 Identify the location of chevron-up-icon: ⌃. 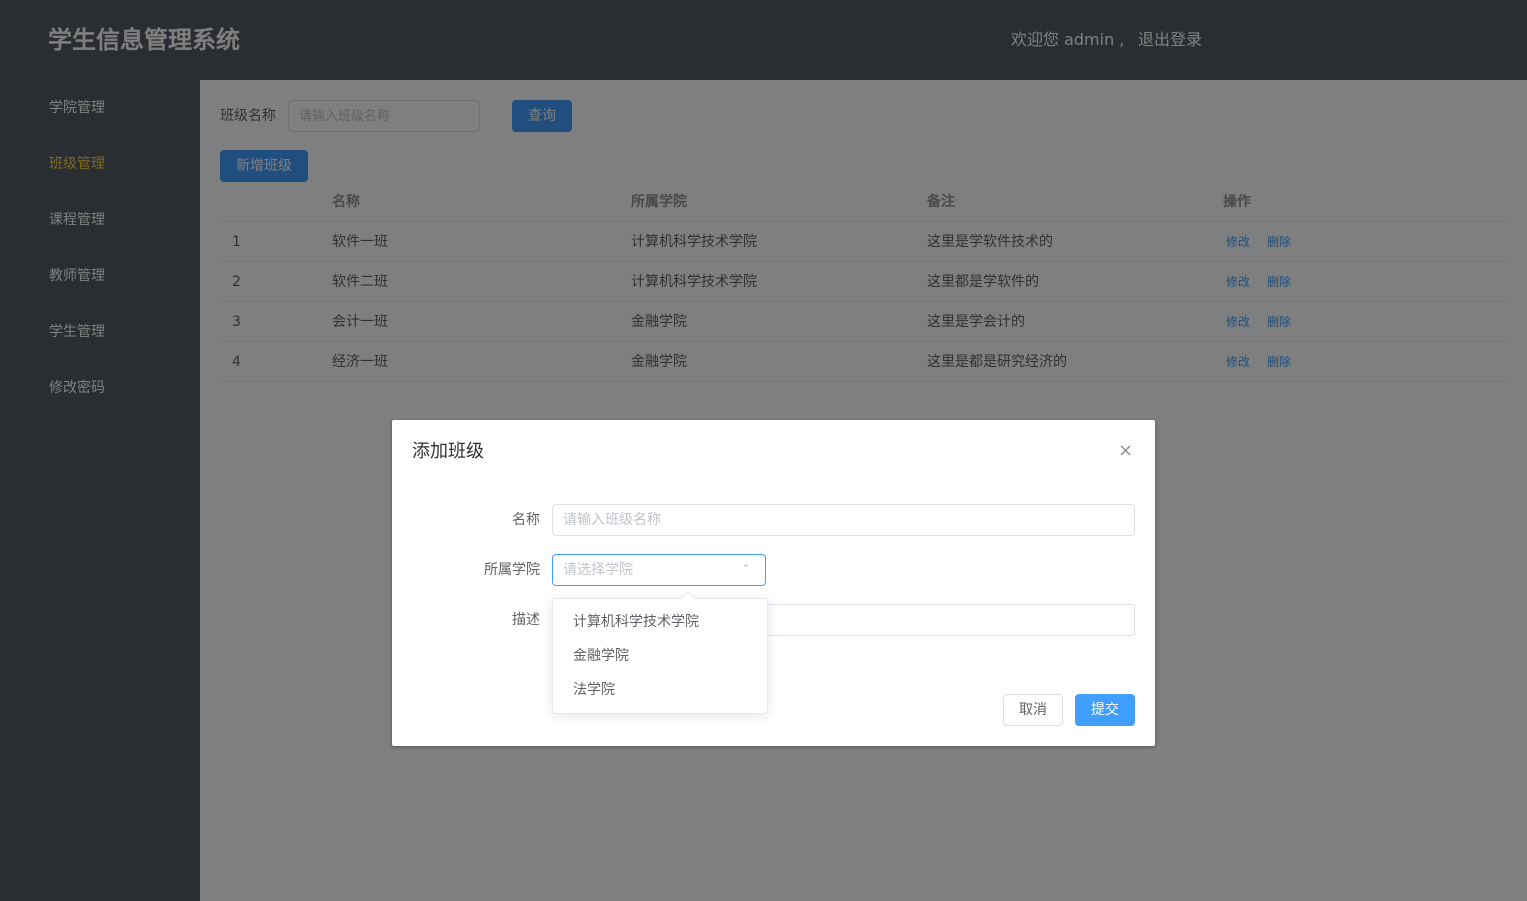
(746, 569).